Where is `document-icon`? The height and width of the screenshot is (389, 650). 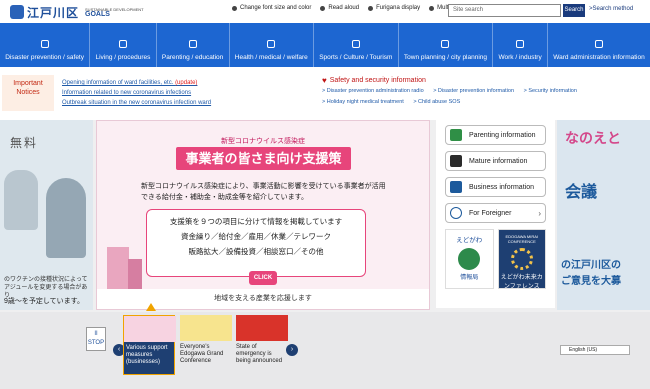 document-icon is located at coordinates (598, 44).